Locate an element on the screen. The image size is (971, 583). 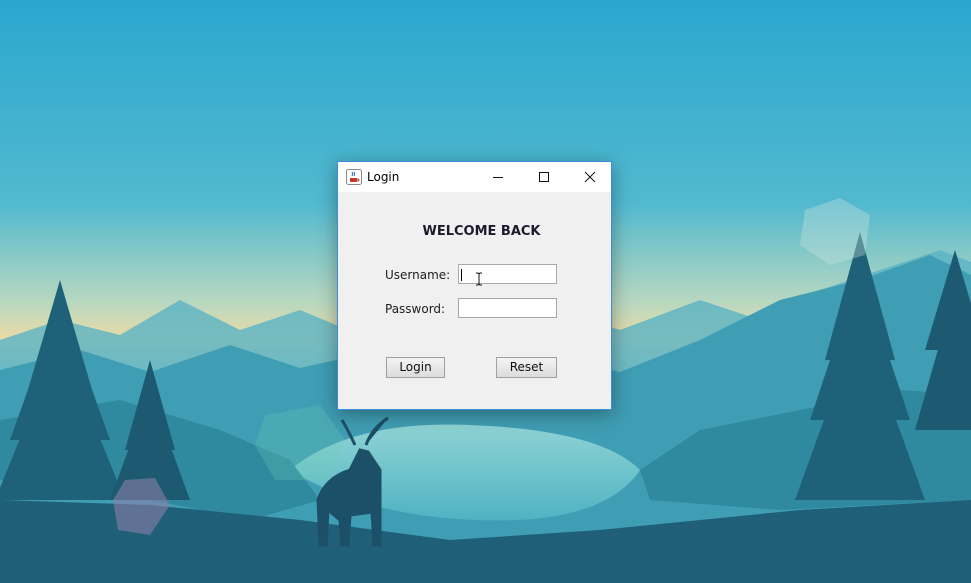
close-button is located at coordinates (590, 177).